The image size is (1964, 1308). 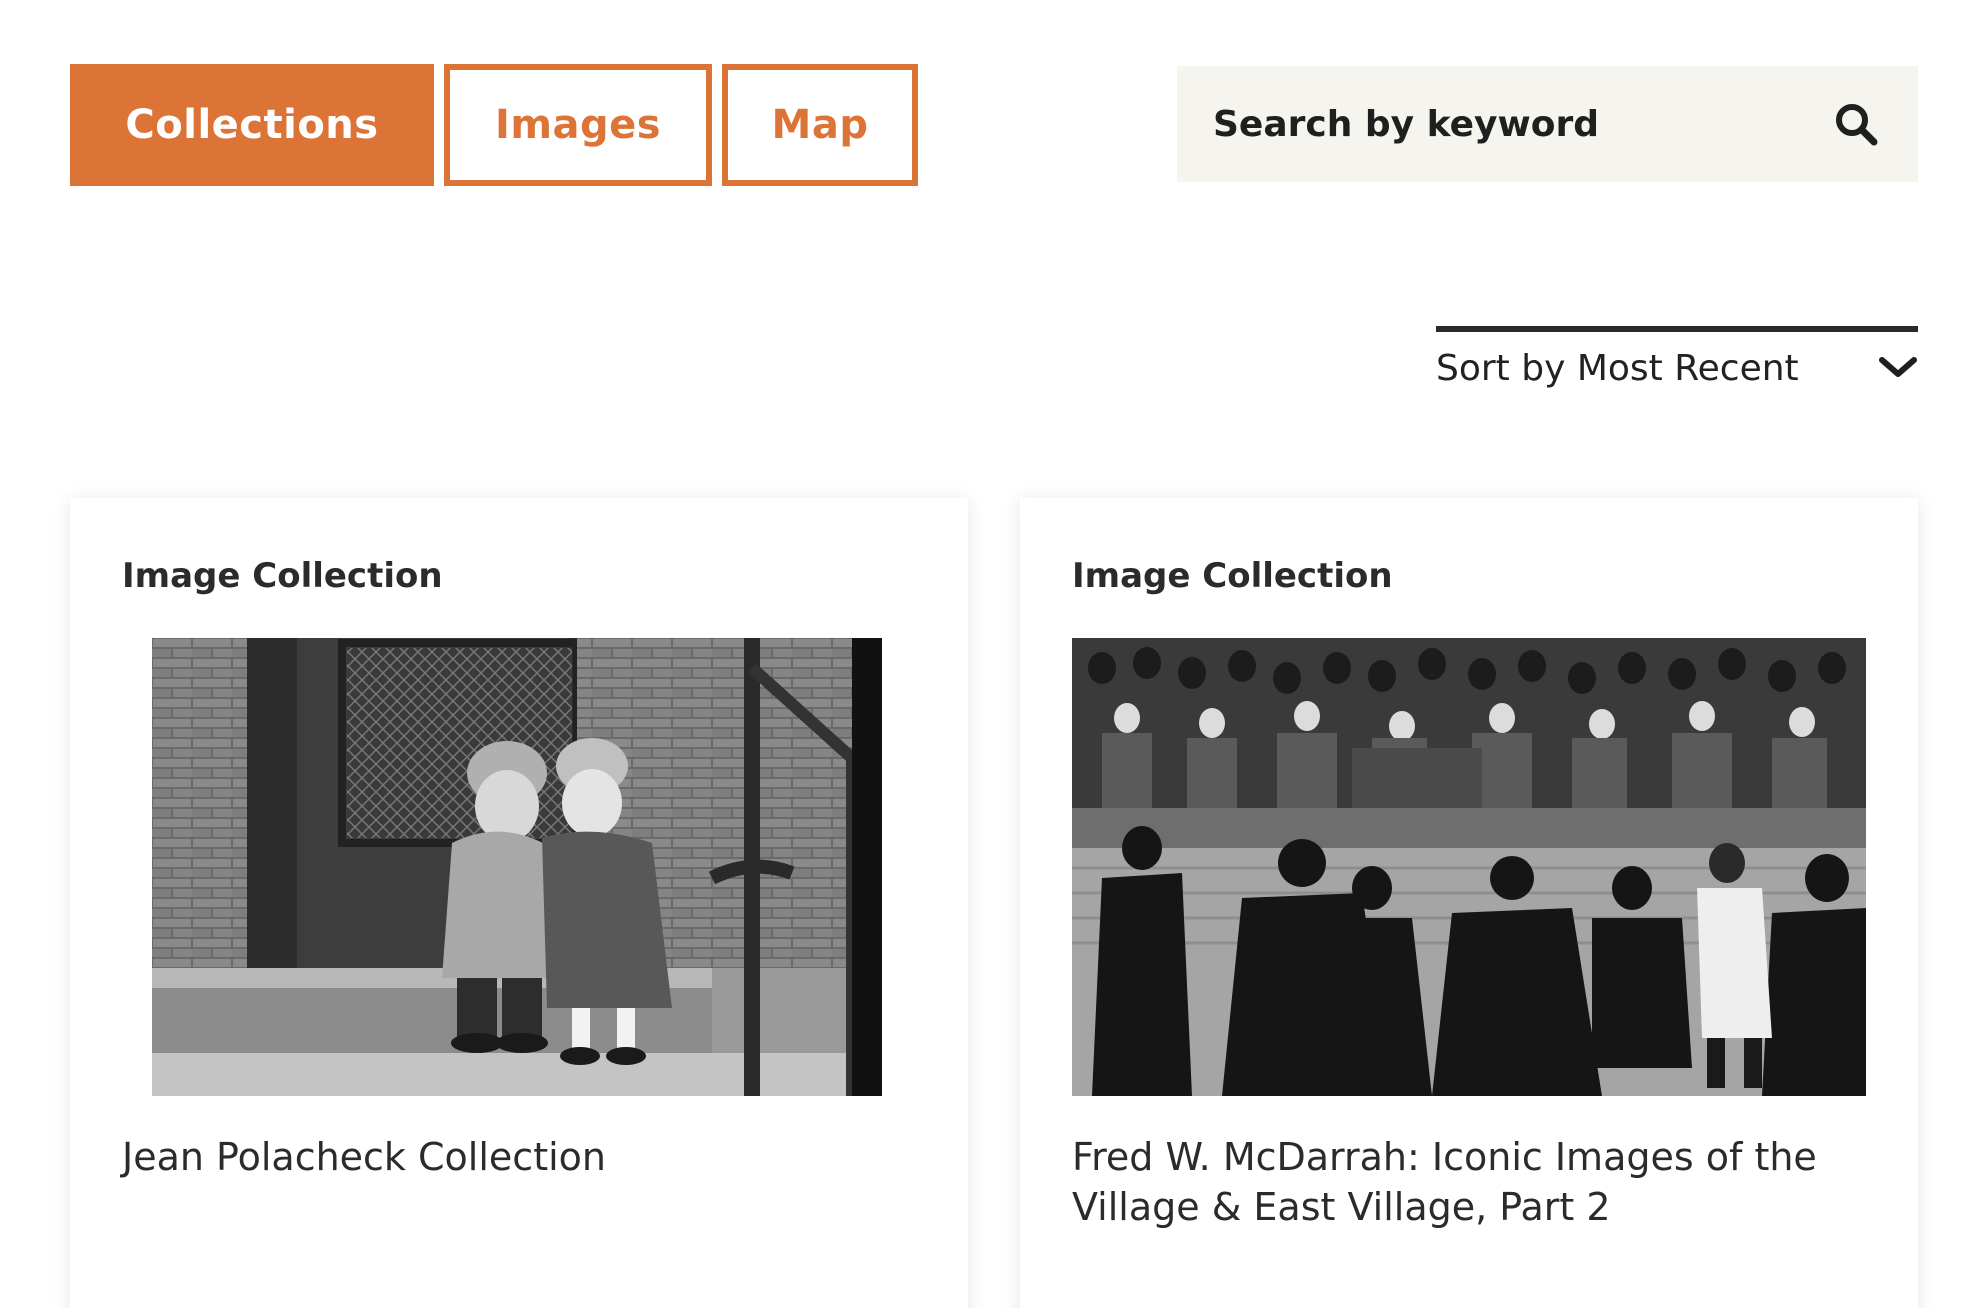 I want to click on search-icon, so click(x=1856, y=124).